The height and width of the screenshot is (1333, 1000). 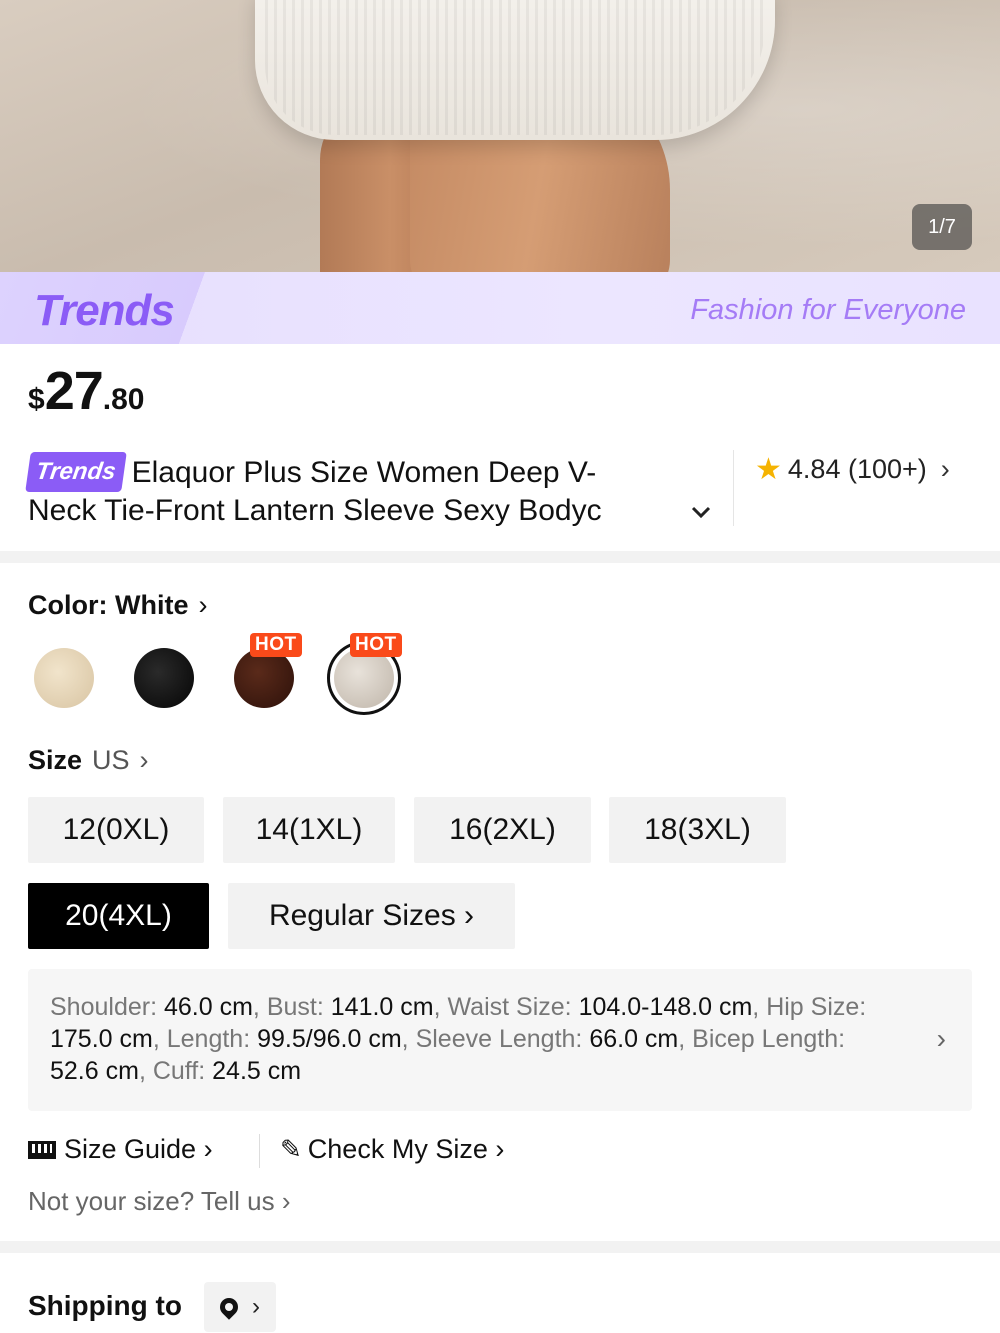 What do you see at coordinates (116, 830) in the screenshot?
I see `size-option-12: 12(0XL)` at bounding box center [116, 830].